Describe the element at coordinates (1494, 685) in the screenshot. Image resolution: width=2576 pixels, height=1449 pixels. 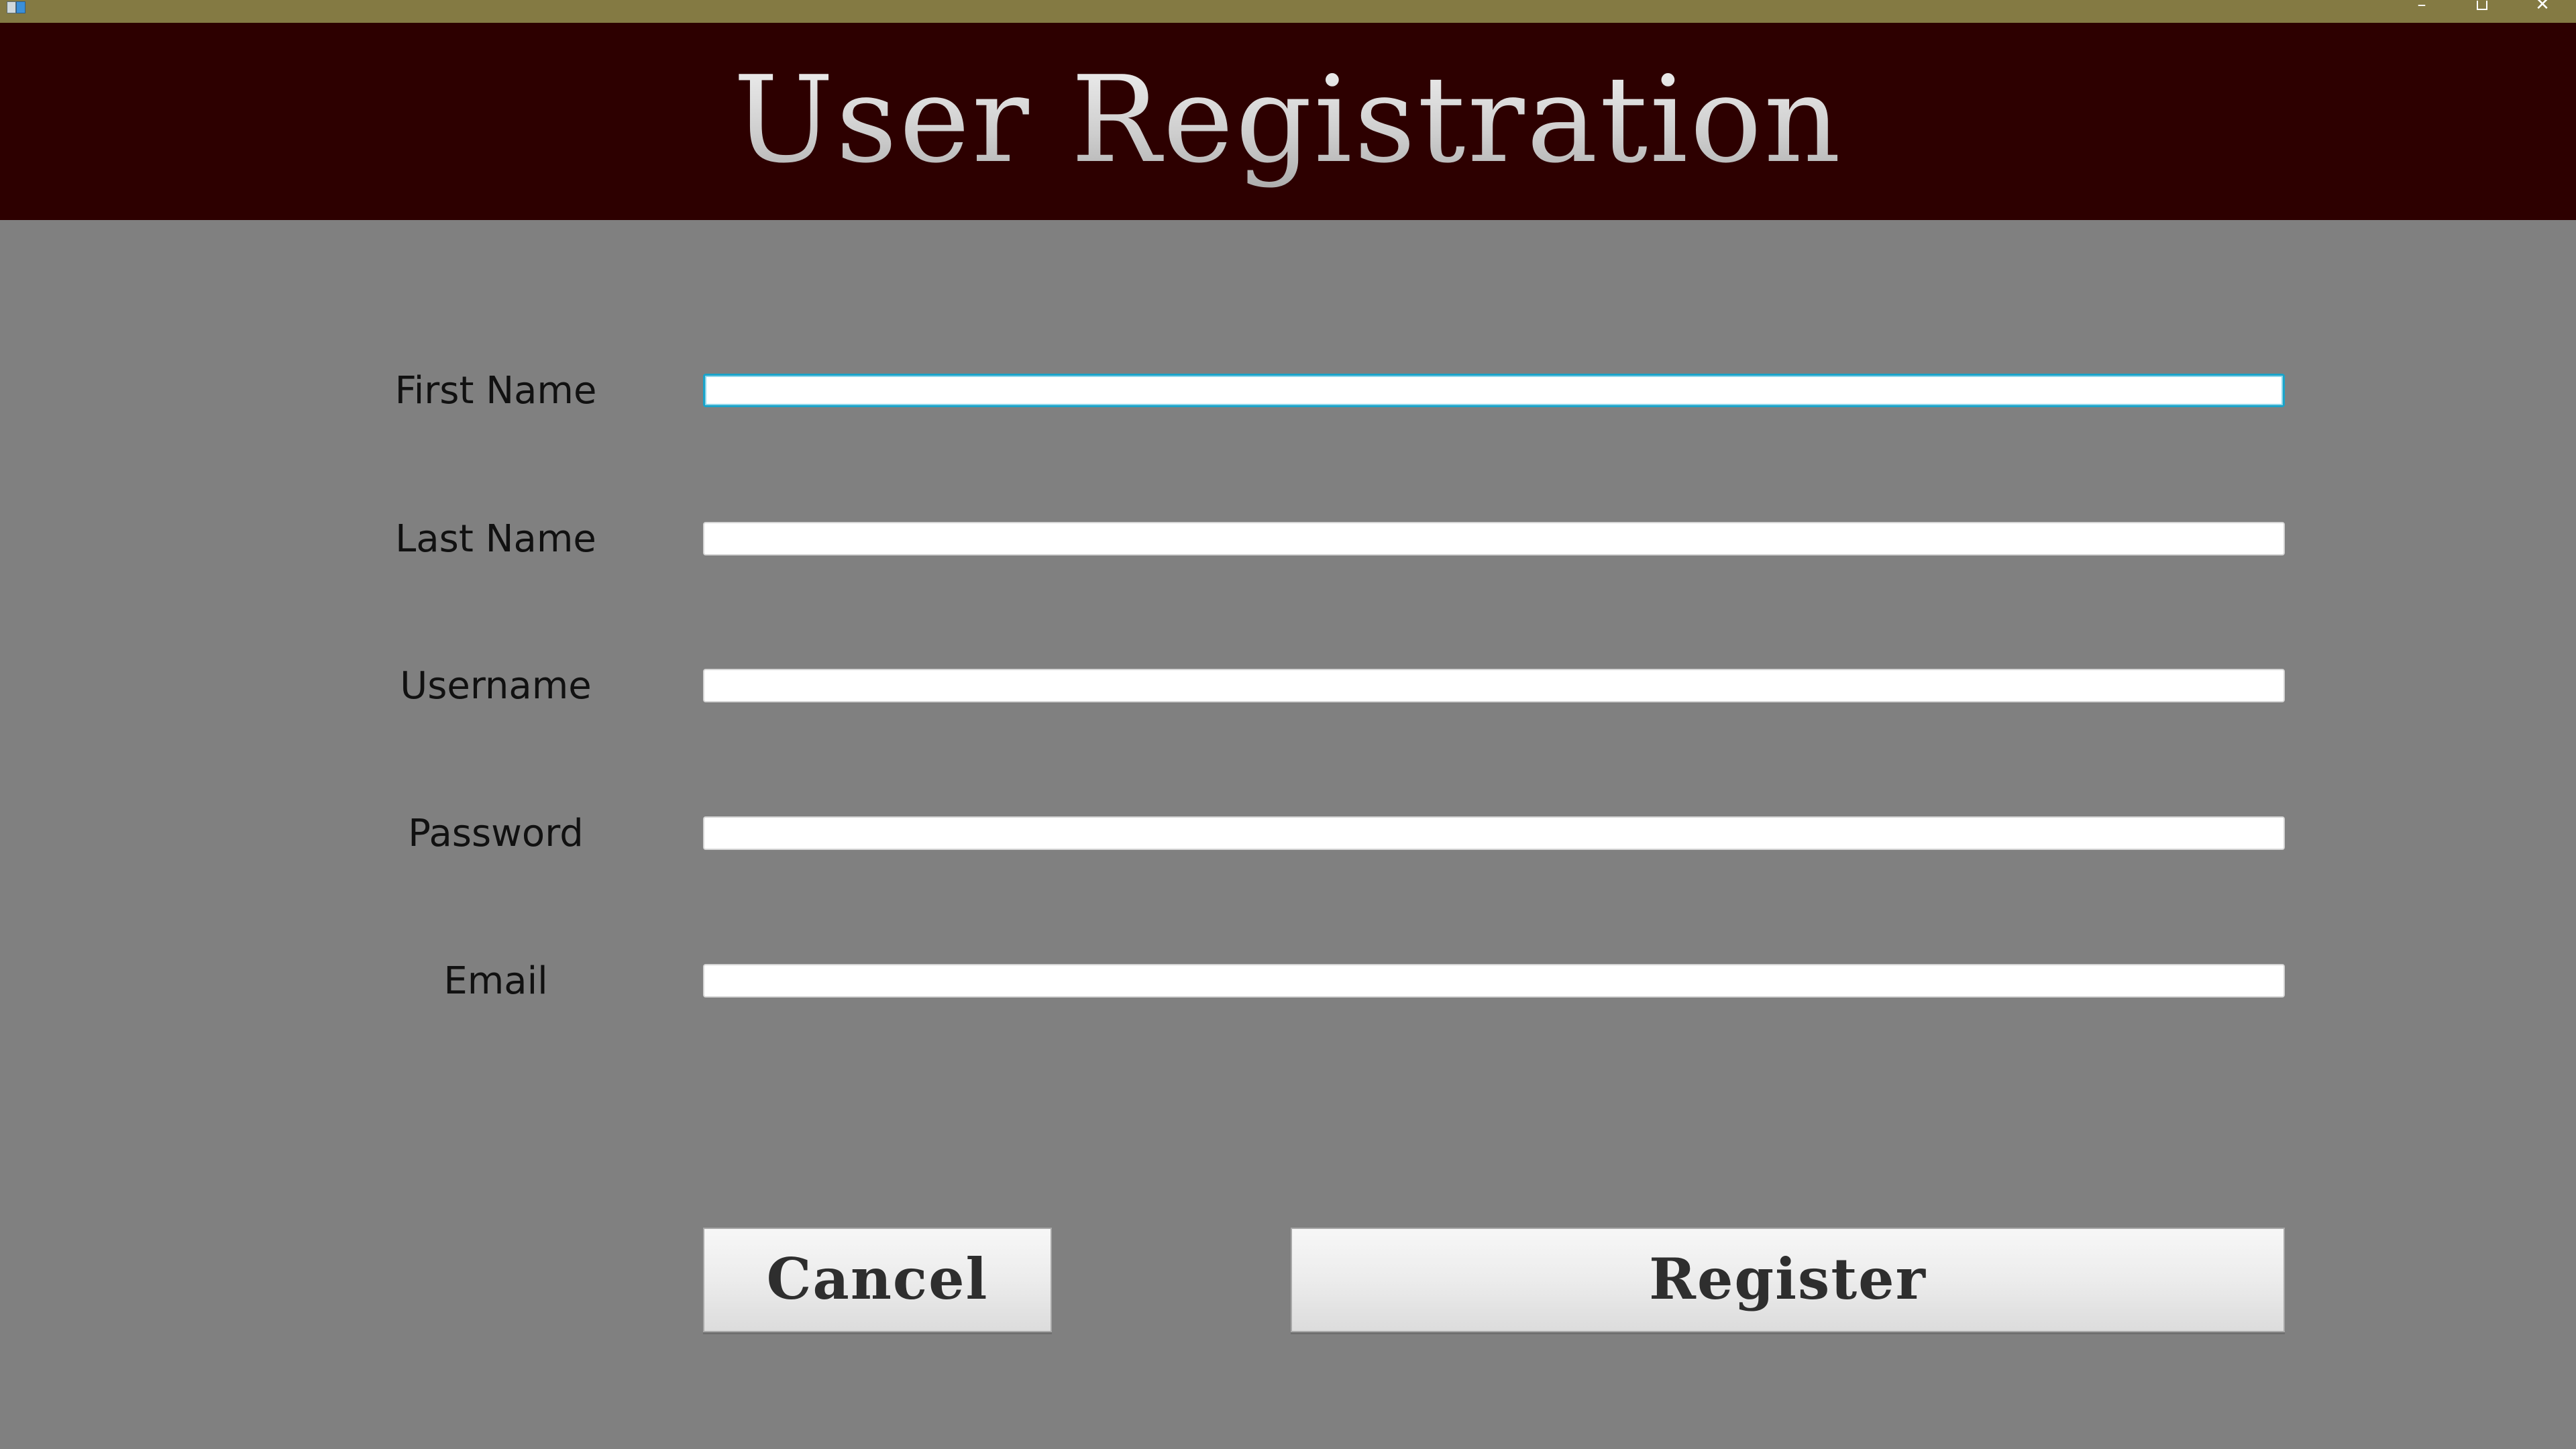
I see `username-field` at that location.